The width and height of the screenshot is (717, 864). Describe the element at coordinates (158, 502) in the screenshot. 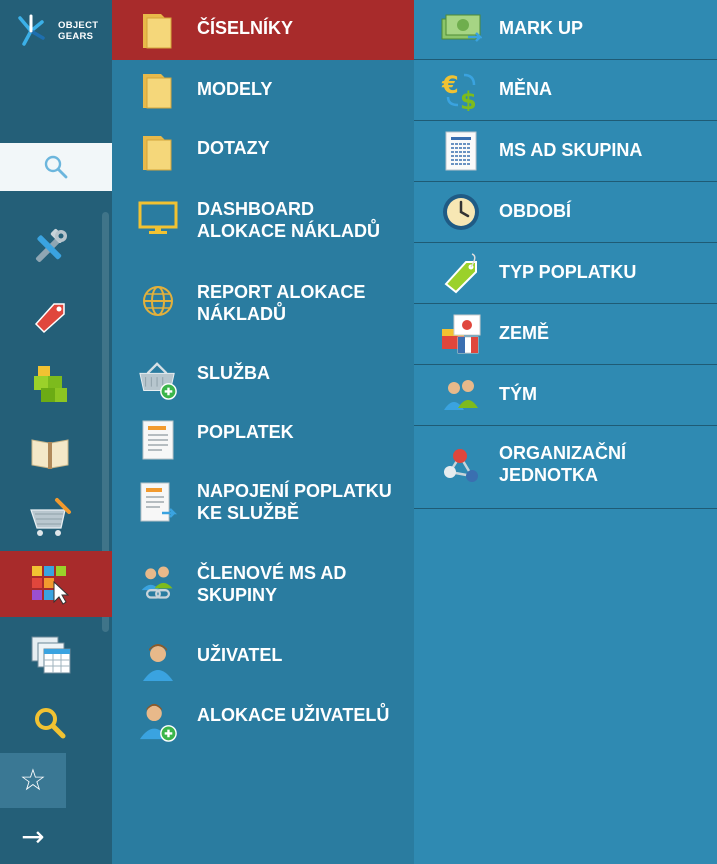

I see `document-link-icon` at that location.